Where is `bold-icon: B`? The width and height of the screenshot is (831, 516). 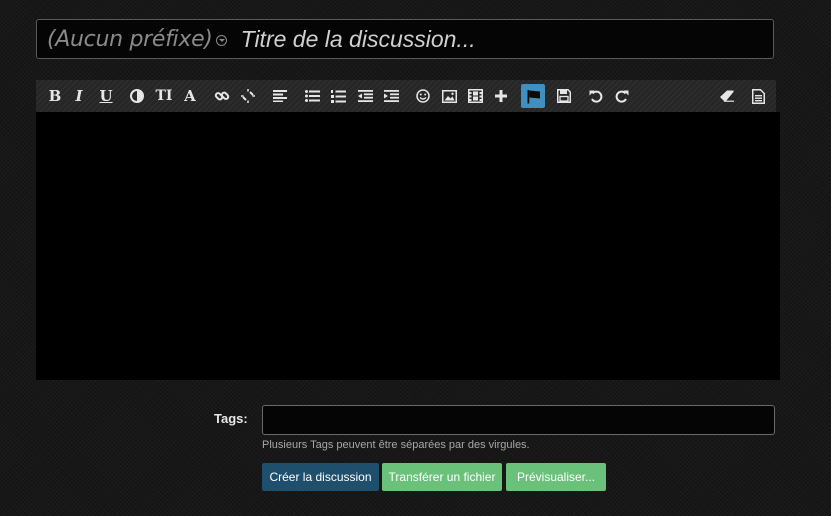
bold-icon: B is located at coordinates (55, 96).